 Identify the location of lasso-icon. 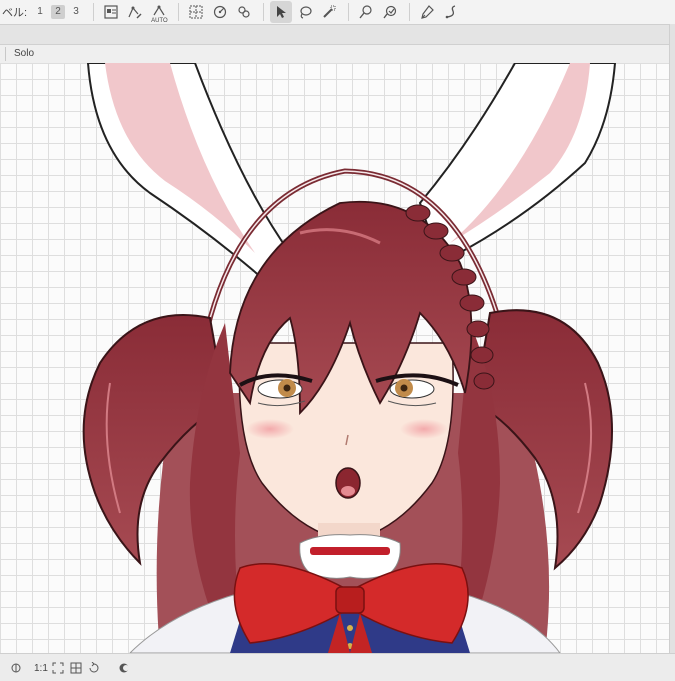
(306, 12).